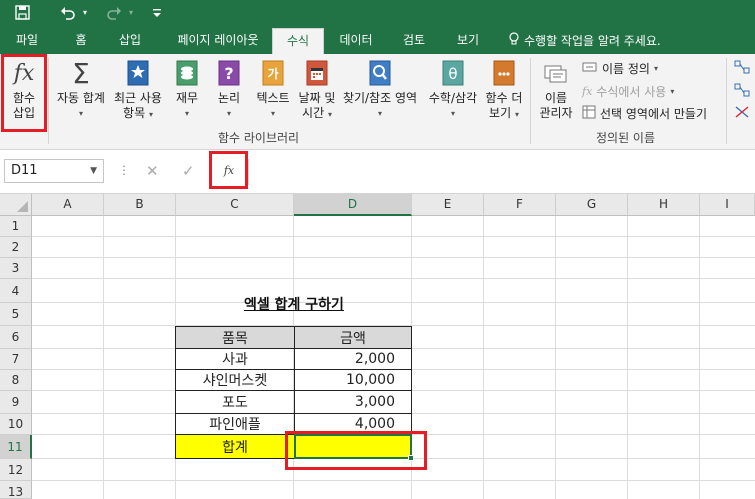 The width and height of the screenshot is (755, 499). What do you see at coordinates (353, 380) in the screenshot?
I see `item-amount-cell: 10,000` at bounding box center [353, 380].